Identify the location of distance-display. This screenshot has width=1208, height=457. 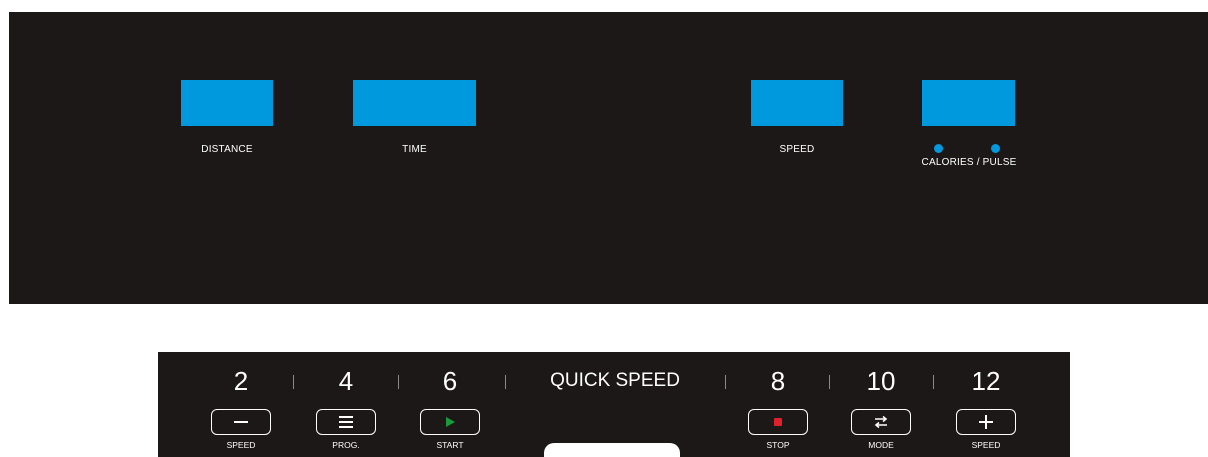
(227, 103).